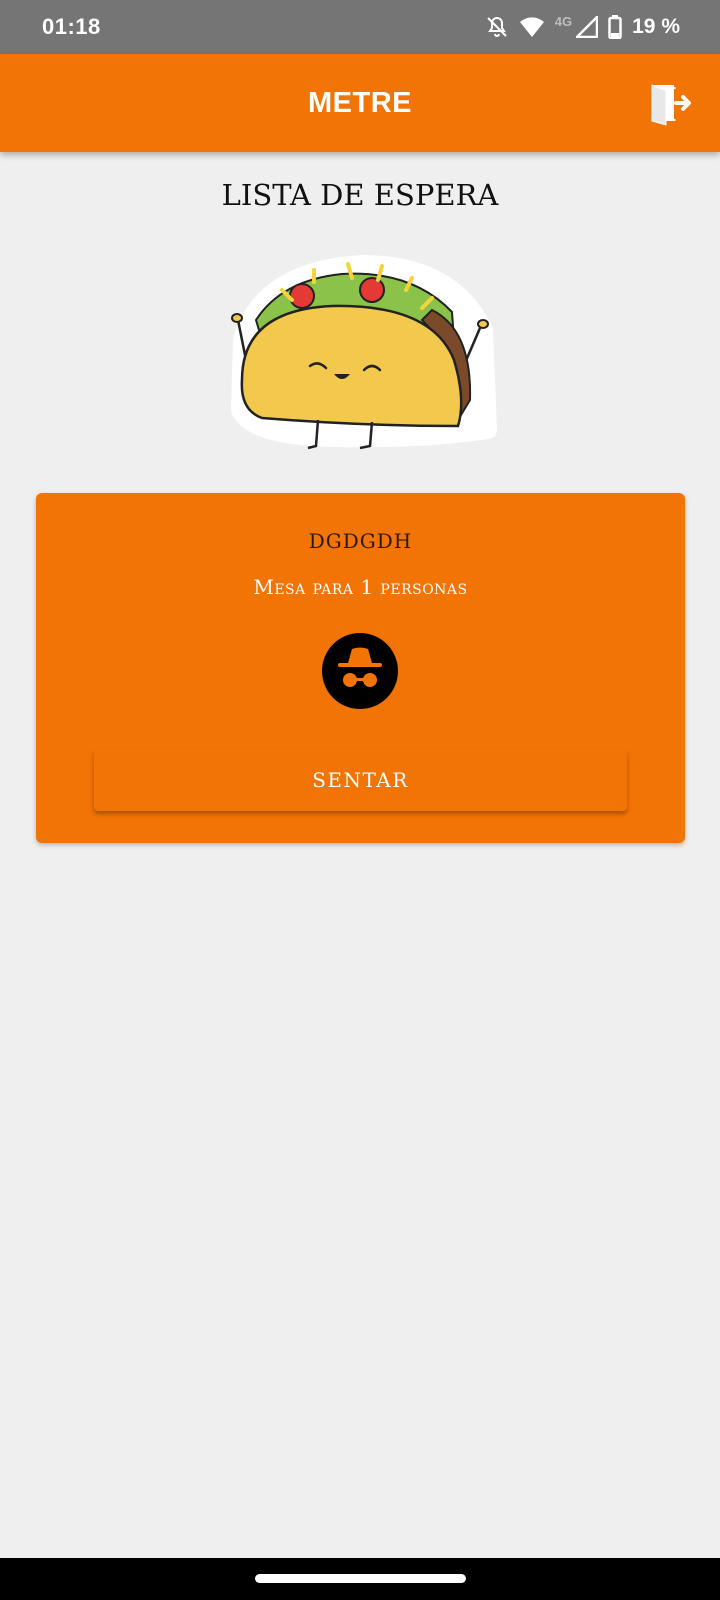 This screenshot has width=720, height=1600. I want to click on logout-door-icon, so click(671, 105).